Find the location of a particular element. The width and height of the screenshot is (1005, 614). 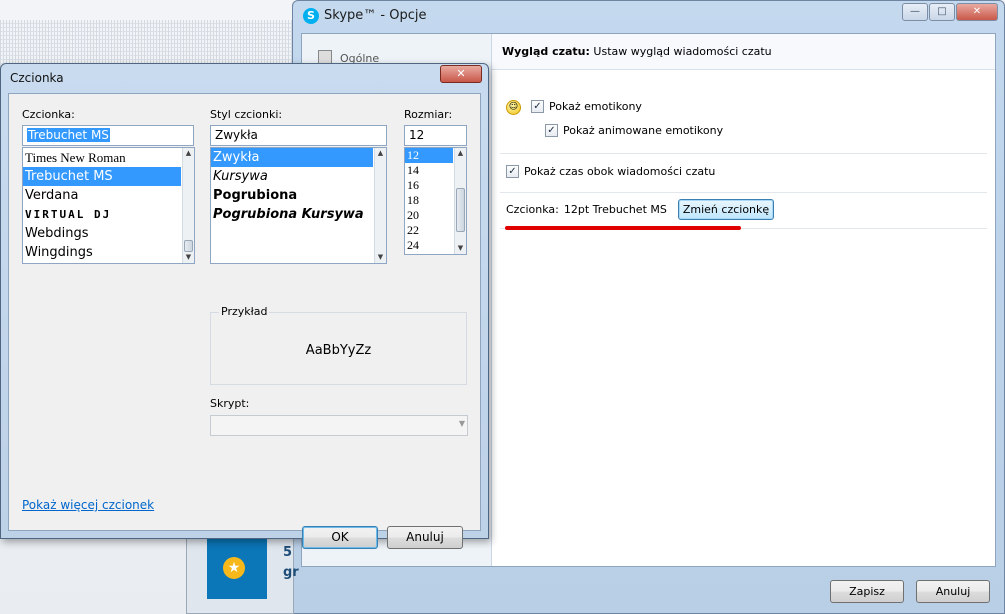

font-size-label: Rozmiar: is located at coordinates (428, 114).